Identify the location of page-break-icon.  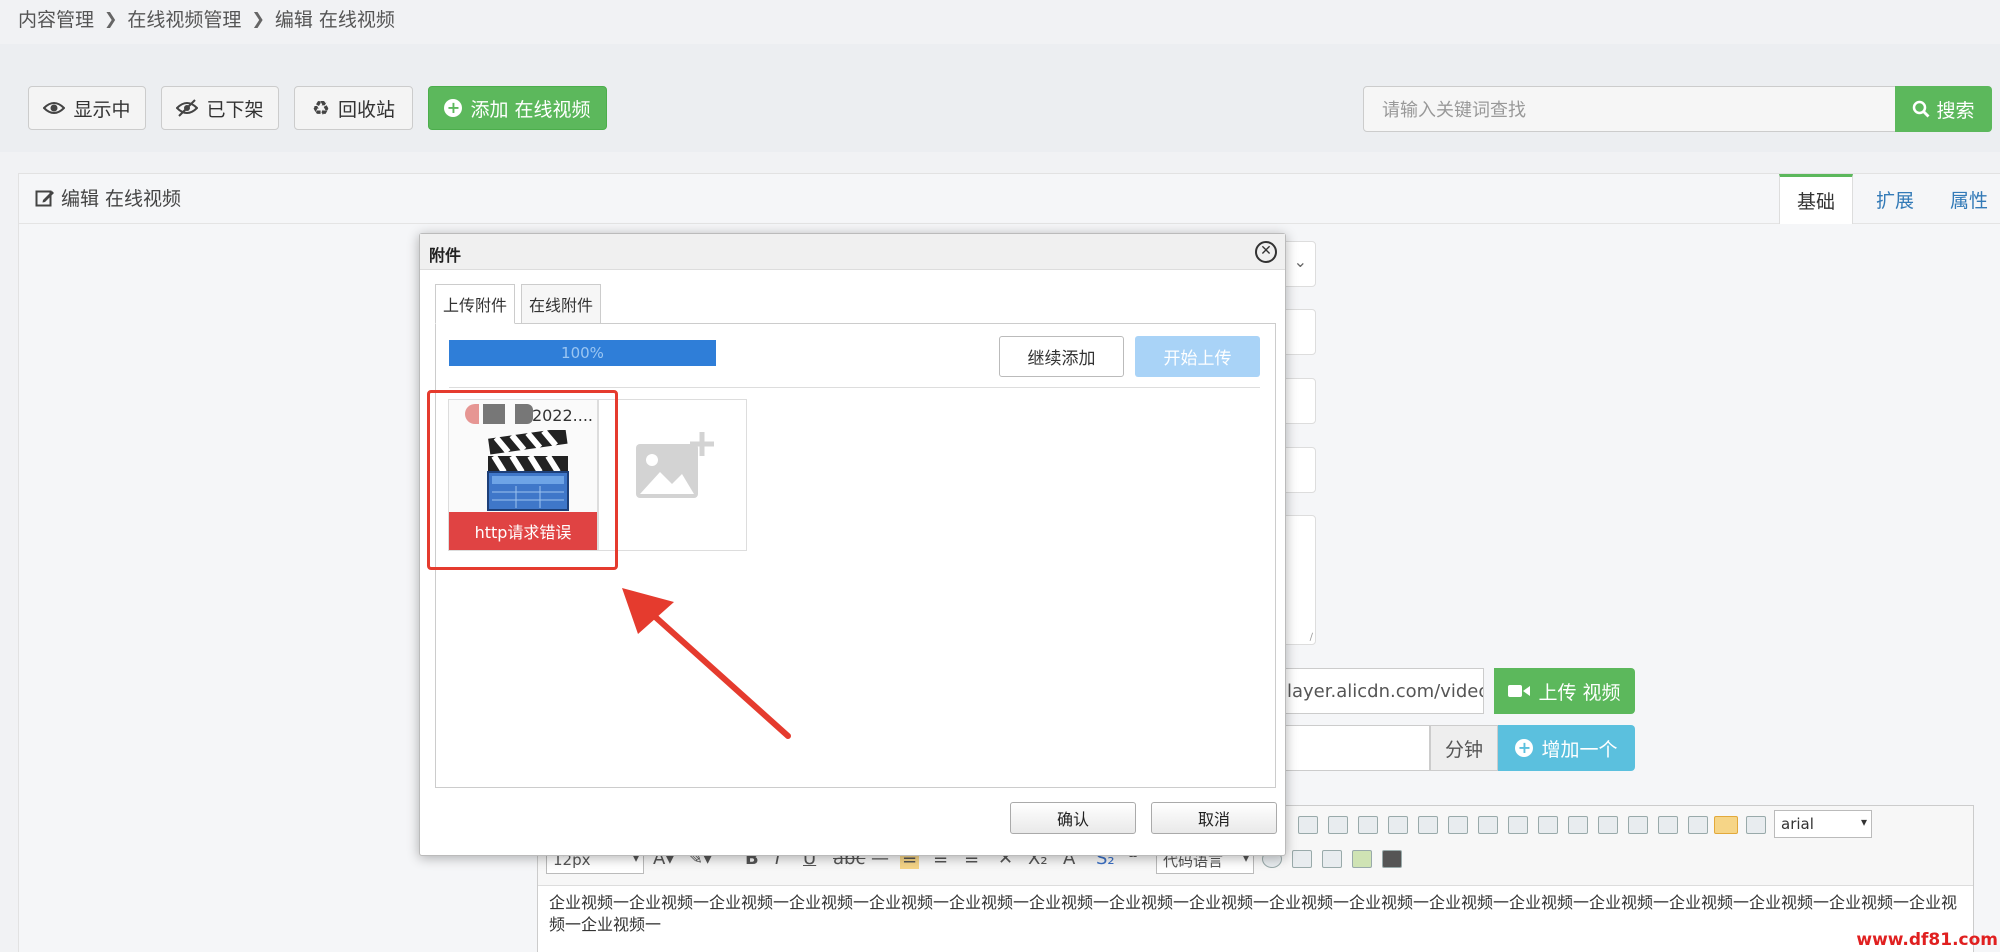
(1332, 859).